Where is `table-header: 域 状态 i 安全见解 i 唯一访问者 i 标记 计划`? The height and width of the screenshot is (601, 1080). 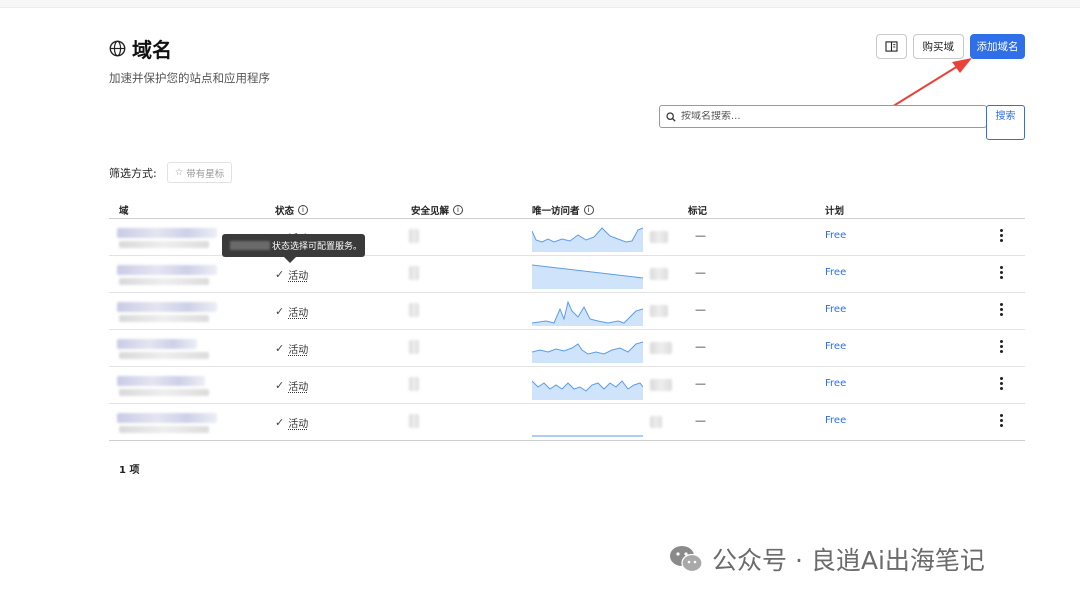
table-header: 域 状态 i 安全见解 i 唯一访问者 i 标记 计划 is located at coordinates (567, 209).